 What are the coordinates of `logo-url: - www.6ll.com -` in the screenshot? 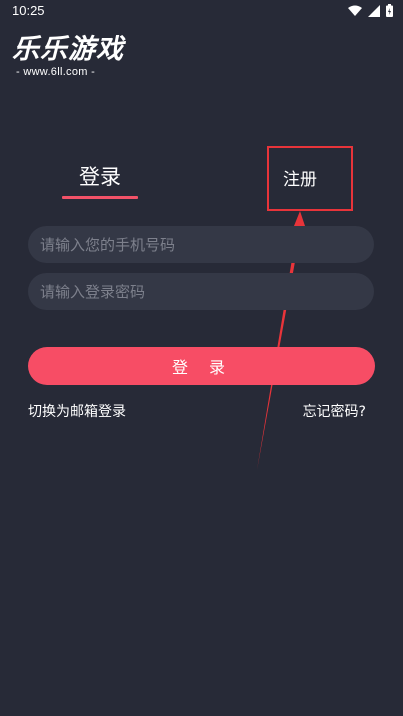 It's located at (56, 72).